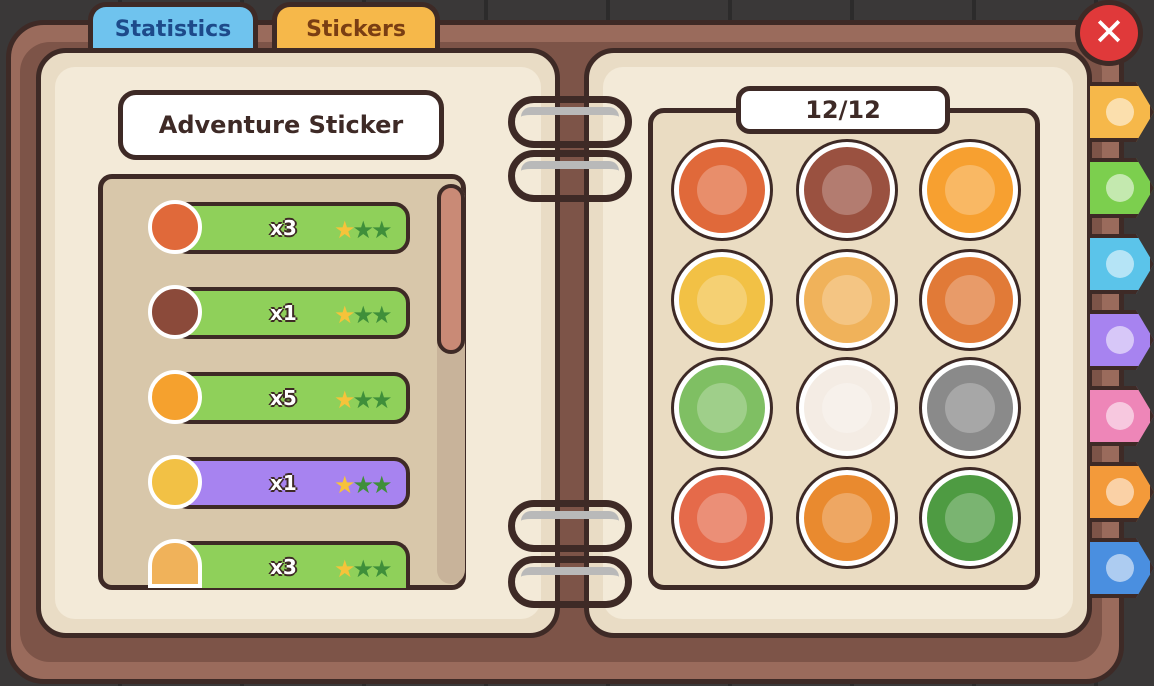 The width and height of the screenshot is (1154, 686). I want to click on pine-tree-sticker, so click(970, 518).